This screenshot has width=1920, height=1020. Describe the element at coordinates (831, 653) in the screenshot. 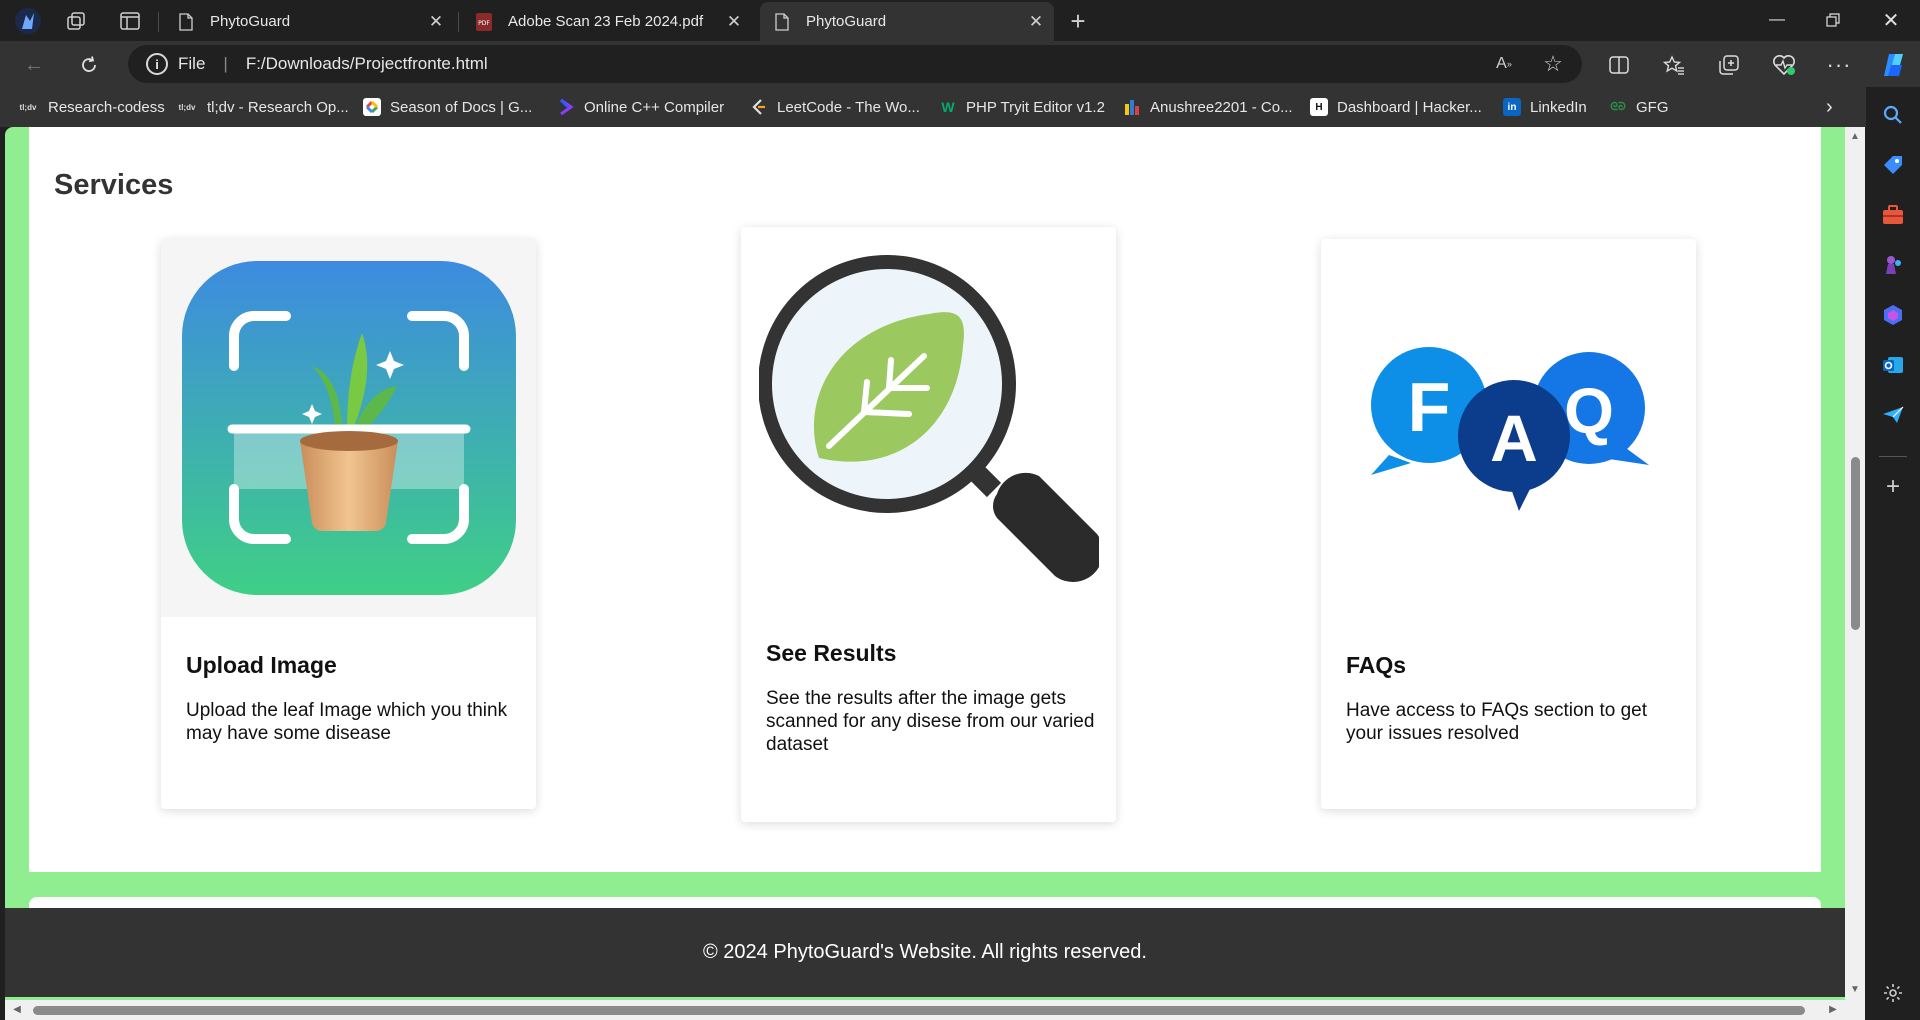

I see `card-title: See Results` at that location.